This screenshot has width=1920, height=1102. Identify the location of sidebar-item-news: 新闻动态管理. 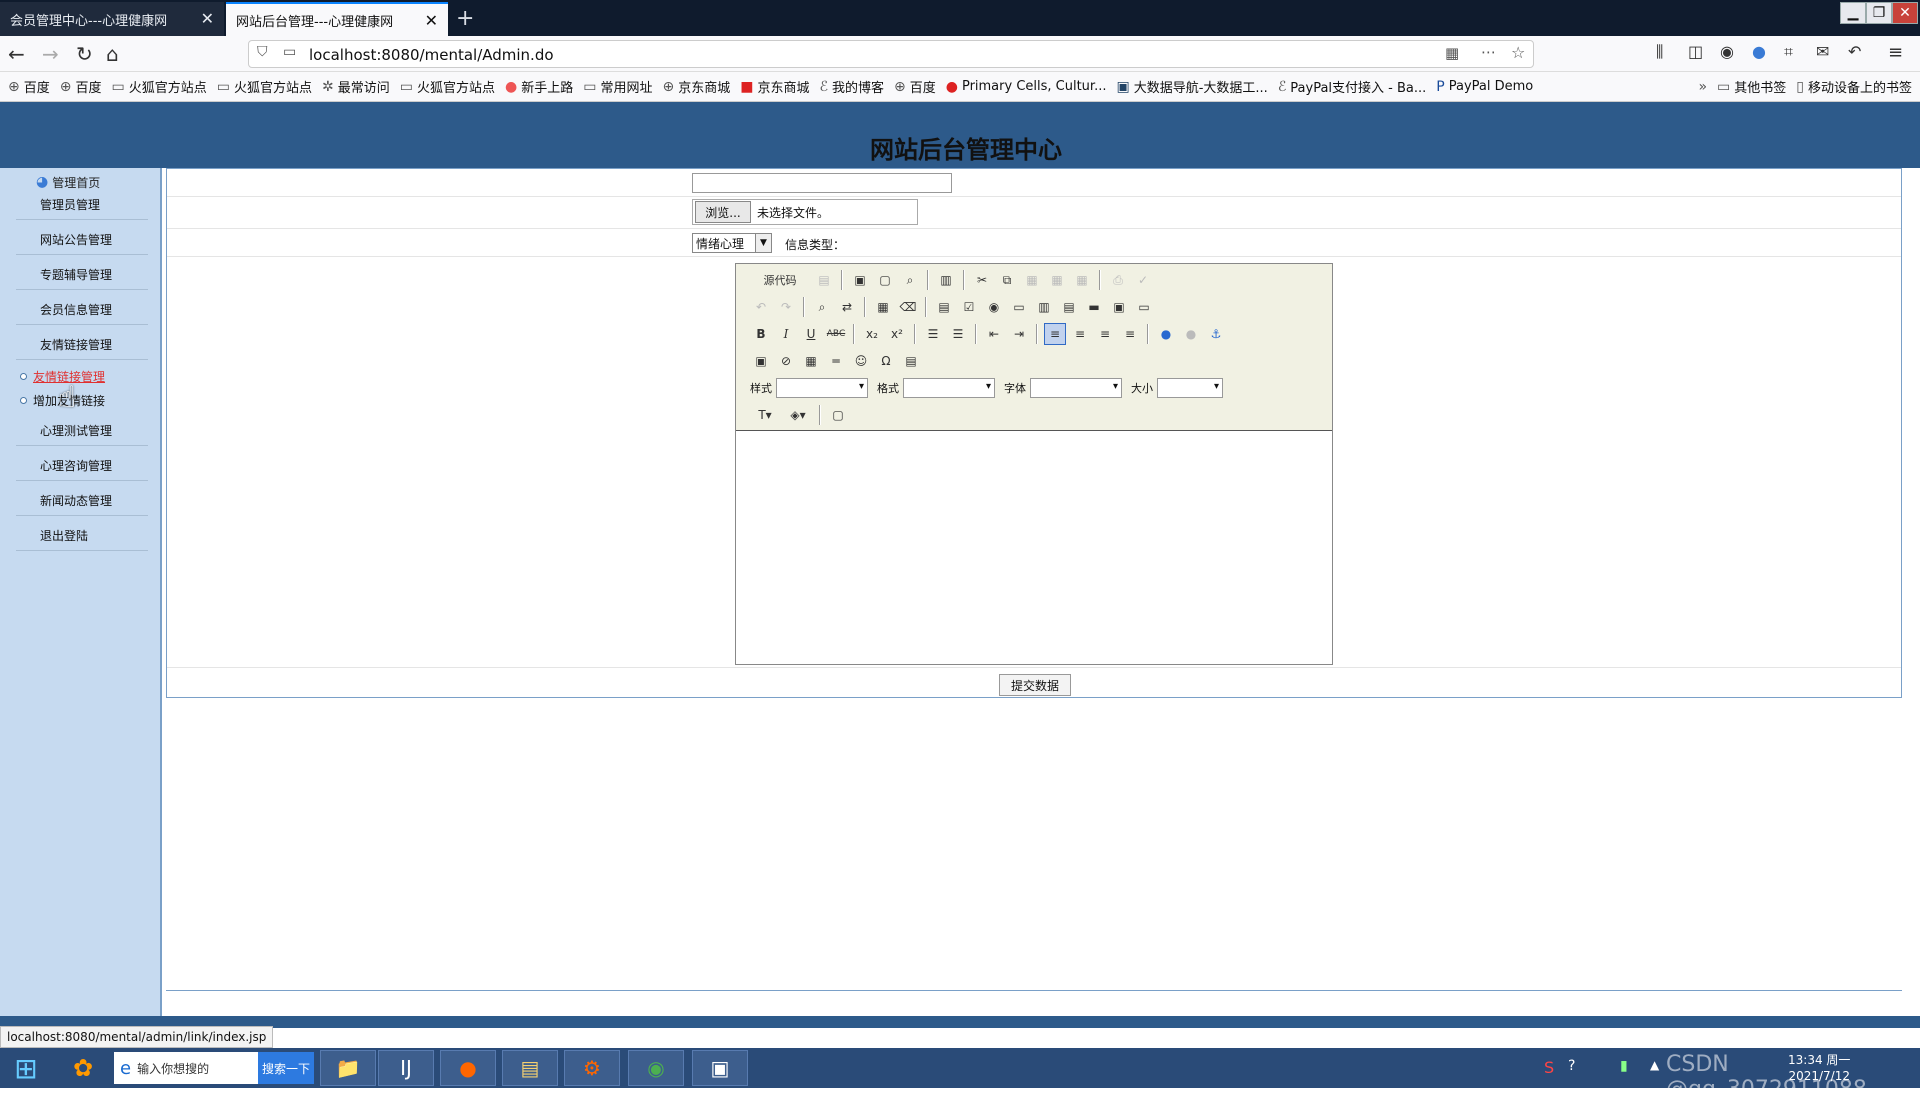
(82, 501).